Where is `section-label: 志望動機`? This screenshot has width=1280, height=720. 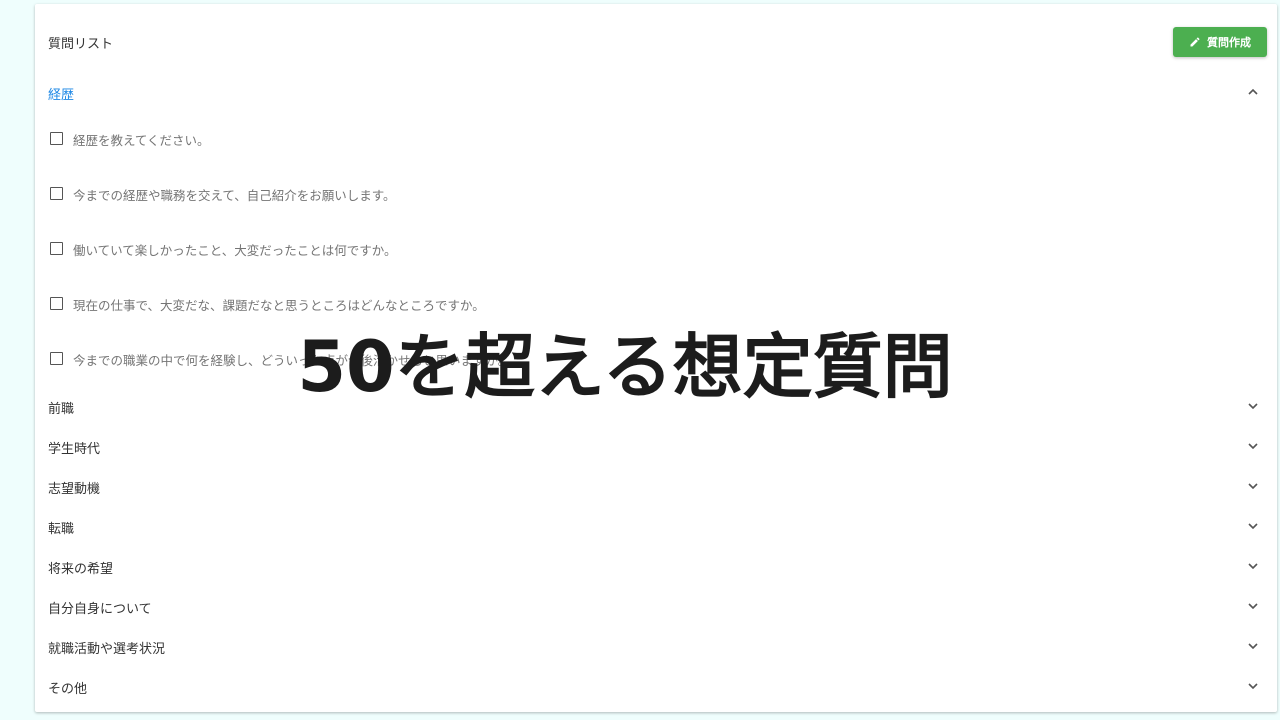
section-label: 志望動機 is located at coordinates (74, 489).